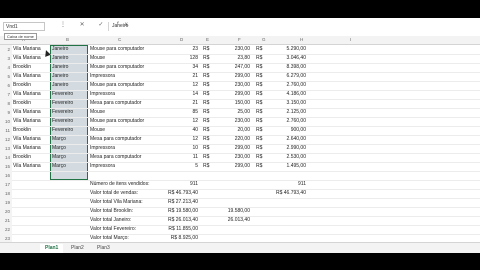 This screenshot has width=480, height=270. What do you see at coordinates (6, 193) in the screenshot?
I see `row-number: 18` at bounding box center [6, 193].